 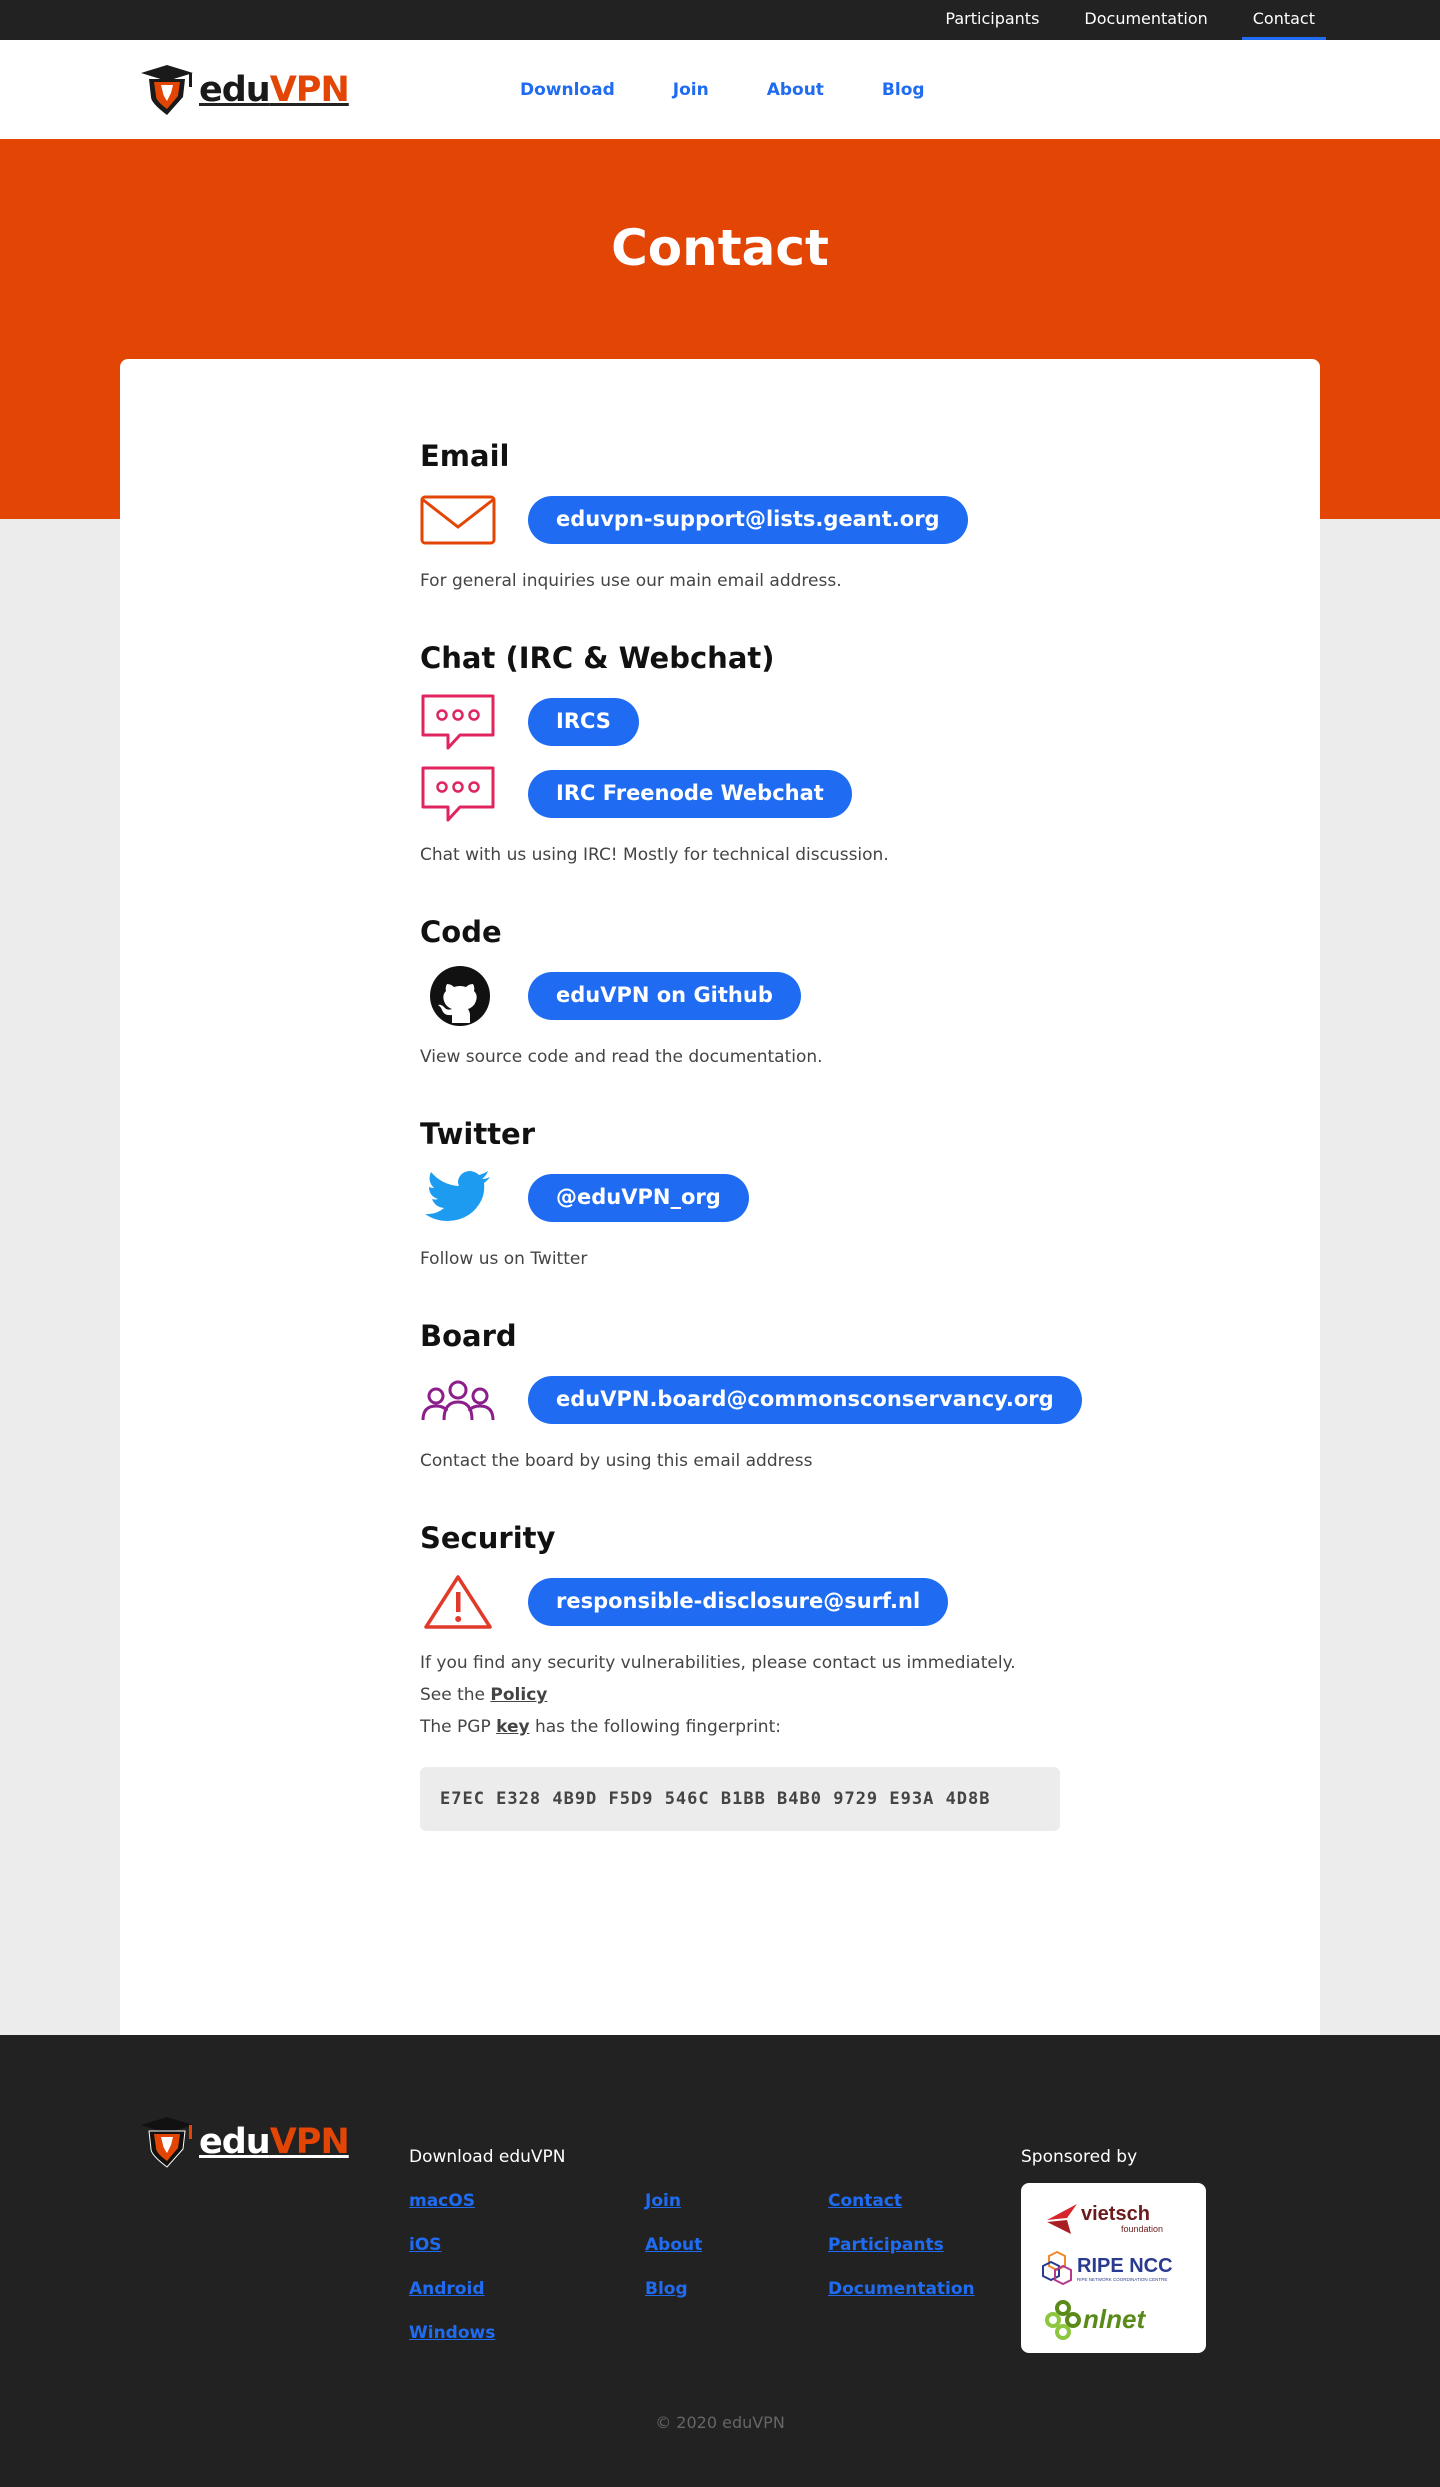 What do you see at coordinates (1125, 2266) in the screenshot?
I see `sponsor-ripe-name: RIPE NCC` at bounding box center [1125, 2266].